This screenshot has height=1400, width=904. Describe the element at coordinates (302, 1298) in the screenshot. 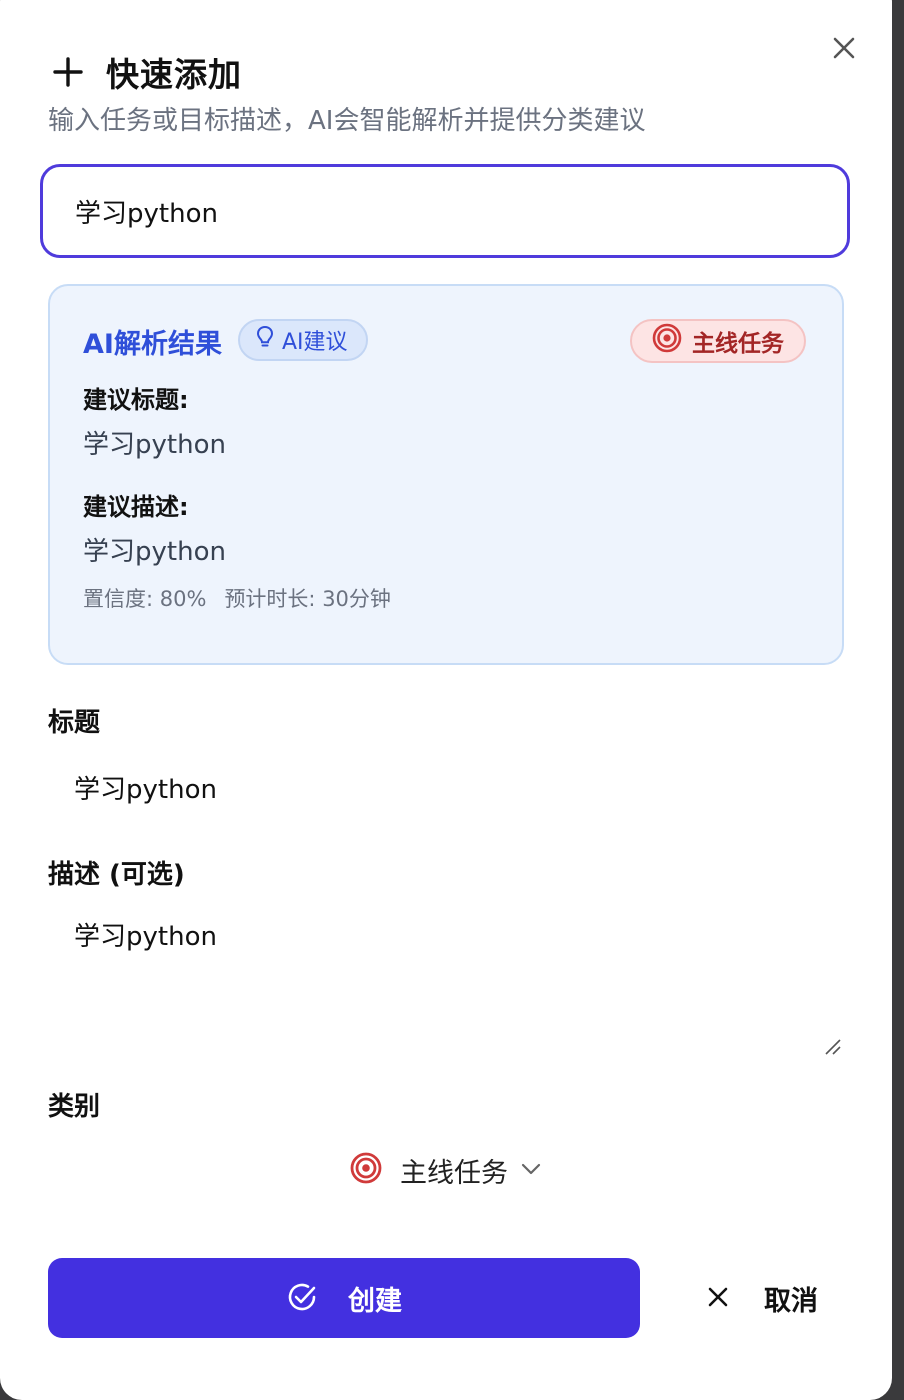

I see `check-circle-icon` at that location.